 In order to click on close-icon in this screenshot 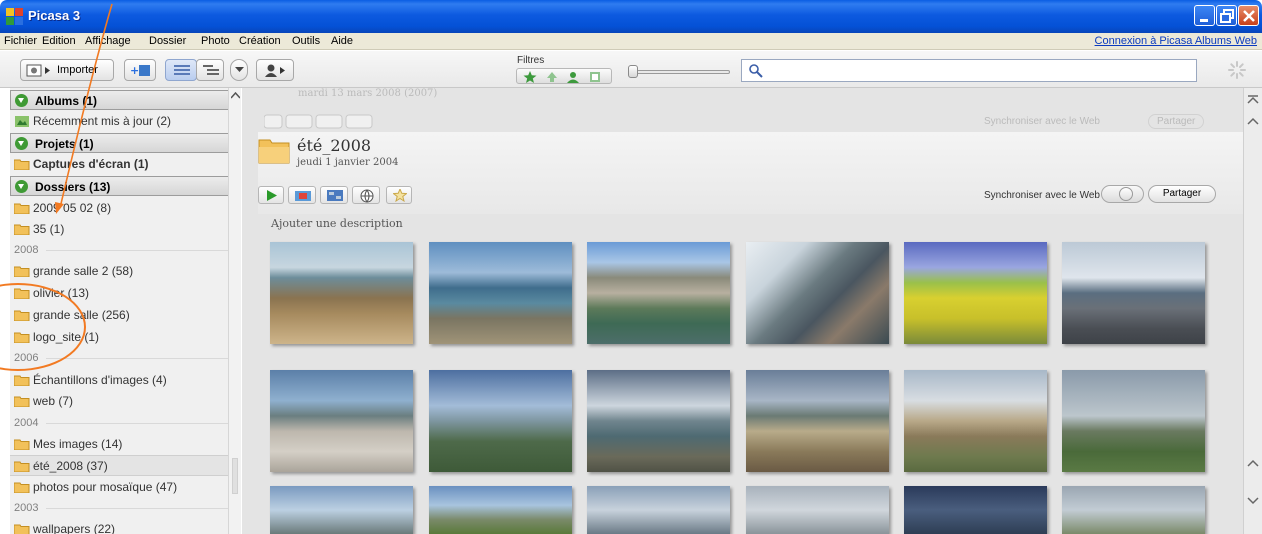, I will do `click(1249, 16)`.